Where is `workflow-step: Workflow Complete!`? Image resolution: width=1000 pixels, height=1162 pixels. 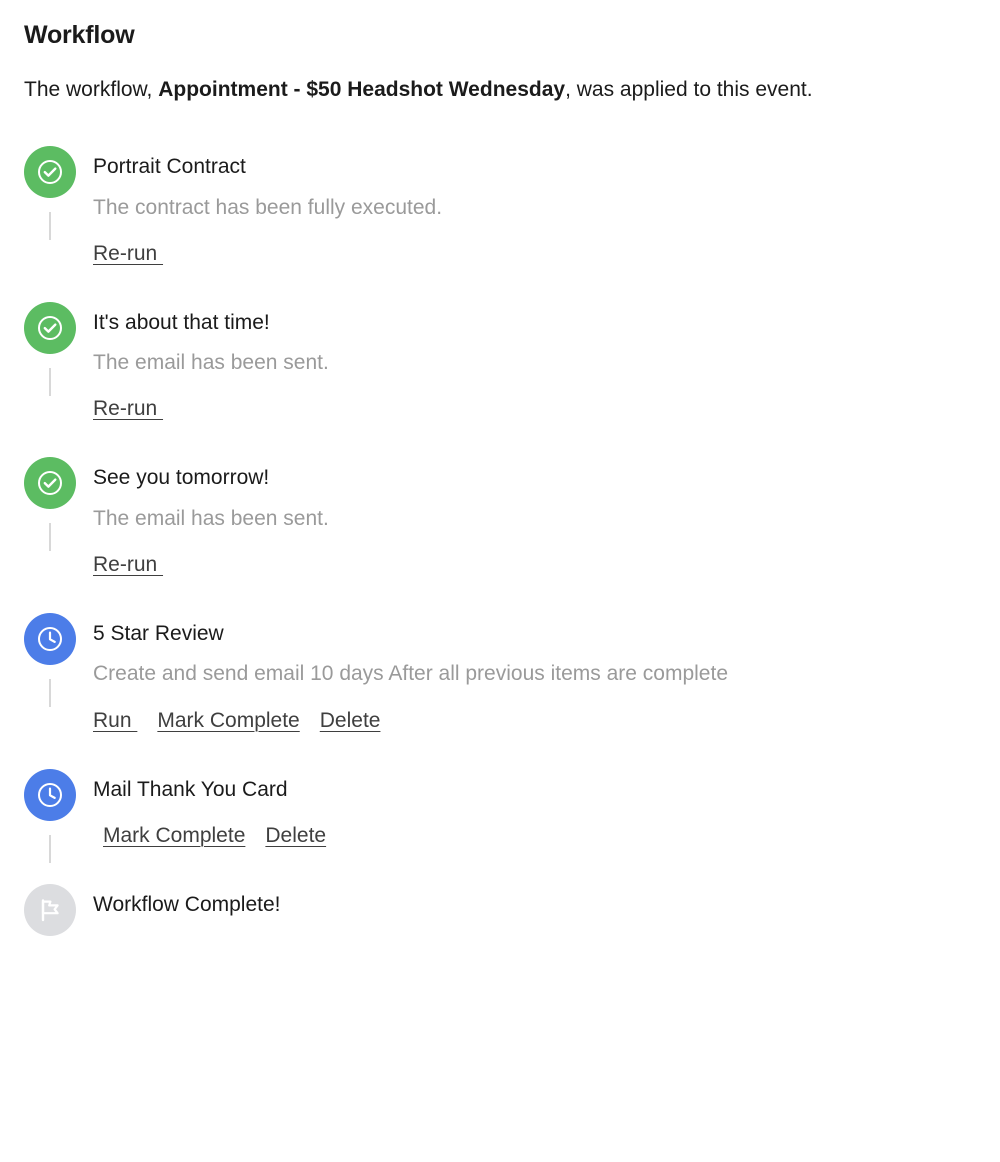 workflow-step: Workflow Complete! is located at coordinates (500, 909).